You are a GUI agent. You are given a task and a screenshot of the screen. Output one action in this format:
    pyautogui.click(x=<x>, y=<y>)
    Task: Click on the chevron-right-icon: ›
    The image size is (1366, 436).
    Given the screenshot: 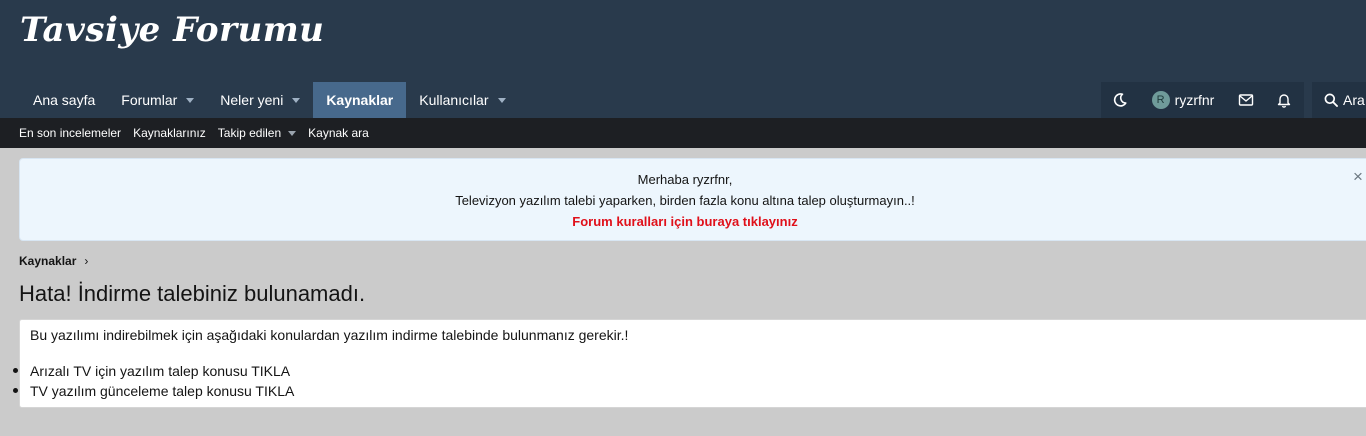 What is the action you would take?
    pyautogui.click(x=86, y=261)
    